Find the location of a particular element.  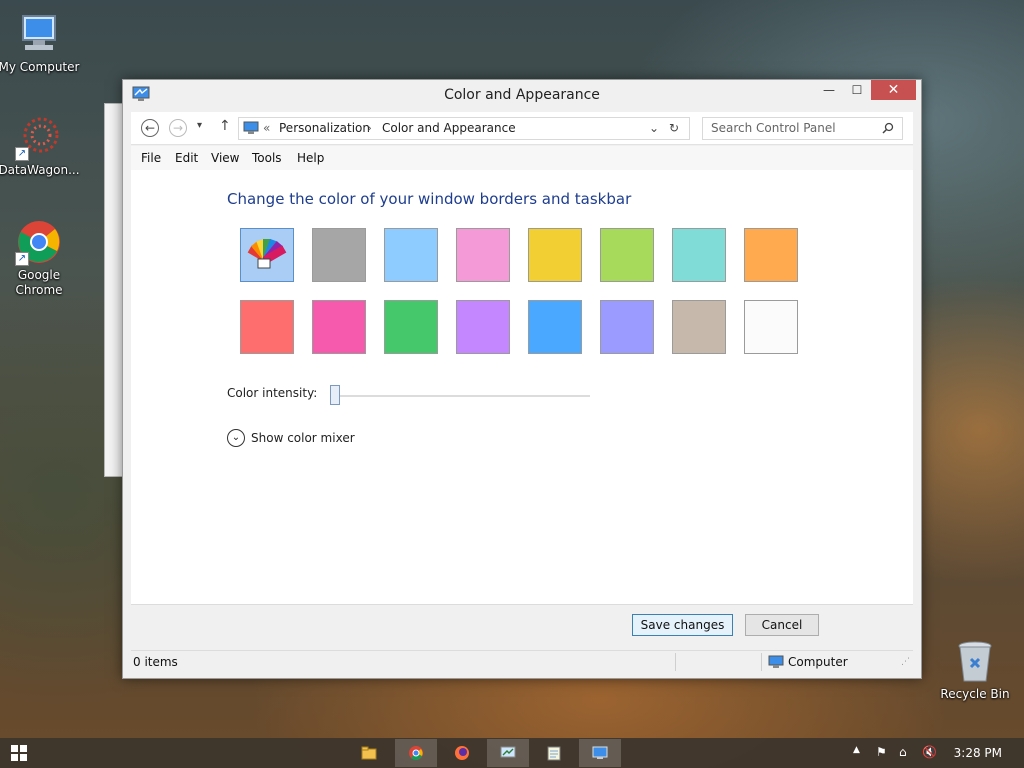

taskbar-firefox is located at coordinates (462, 753).